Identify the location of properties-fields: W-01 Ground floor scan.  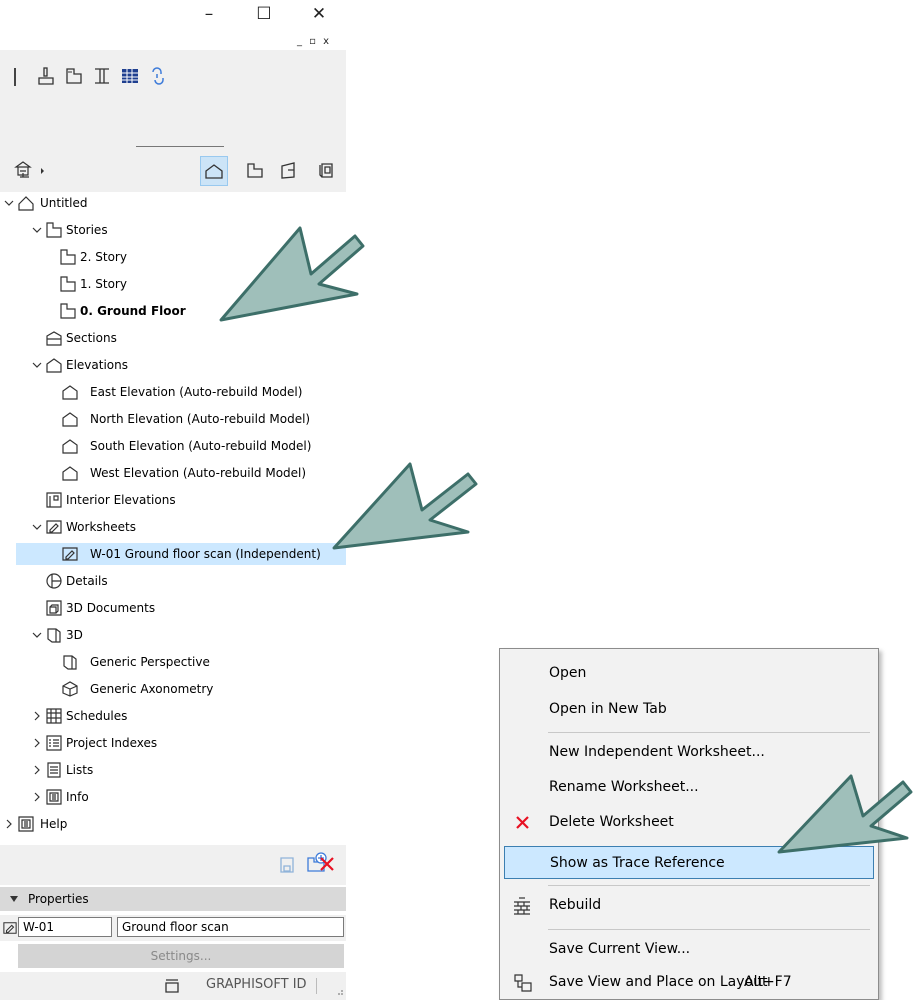
(173, 928).